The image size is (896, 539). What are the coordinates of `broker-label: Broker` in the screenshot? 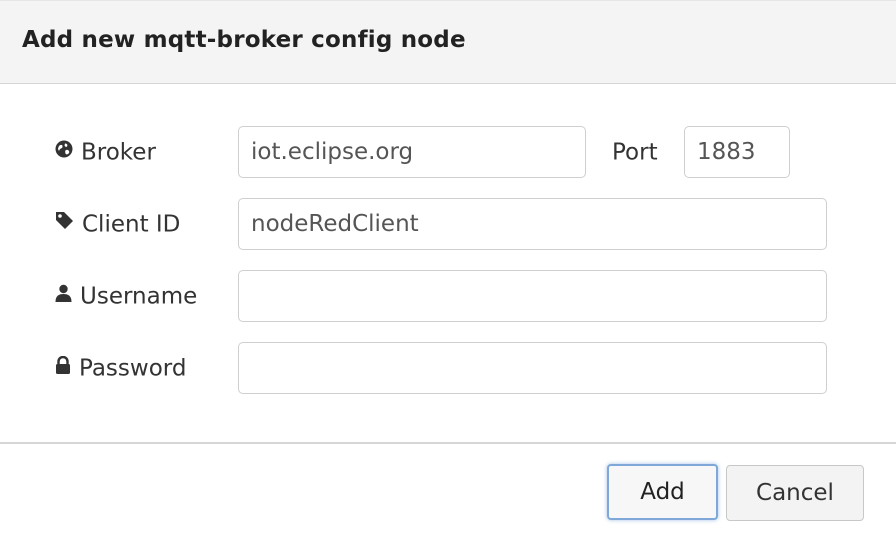 It's located at (105, 152).